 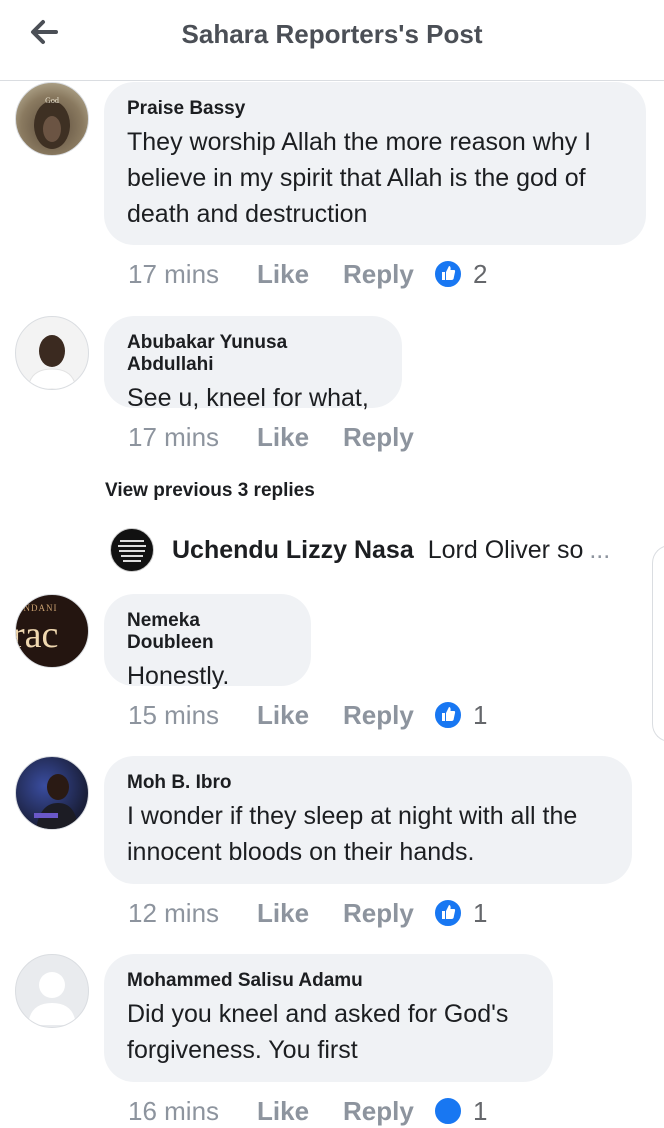 What do you see at coordinates (658, 643) in the screenshot?
I see `side-panel-handle` at bounding box center [658, 643].